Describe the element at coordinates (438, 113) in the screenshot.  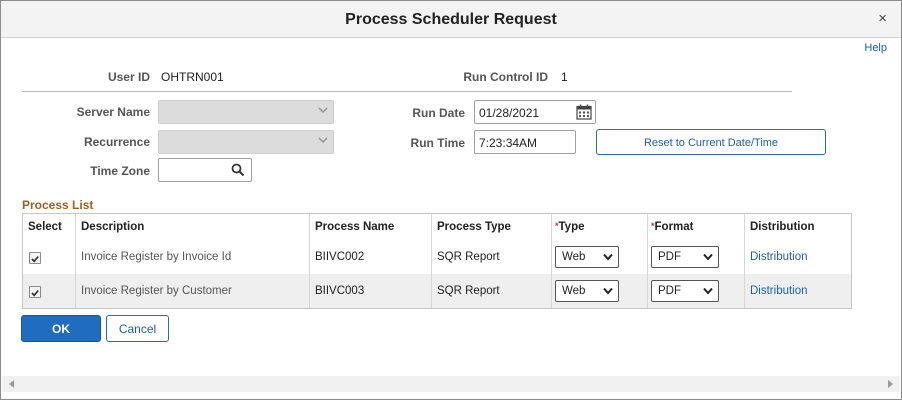
I see `run-date-label: Run Date` at that location.